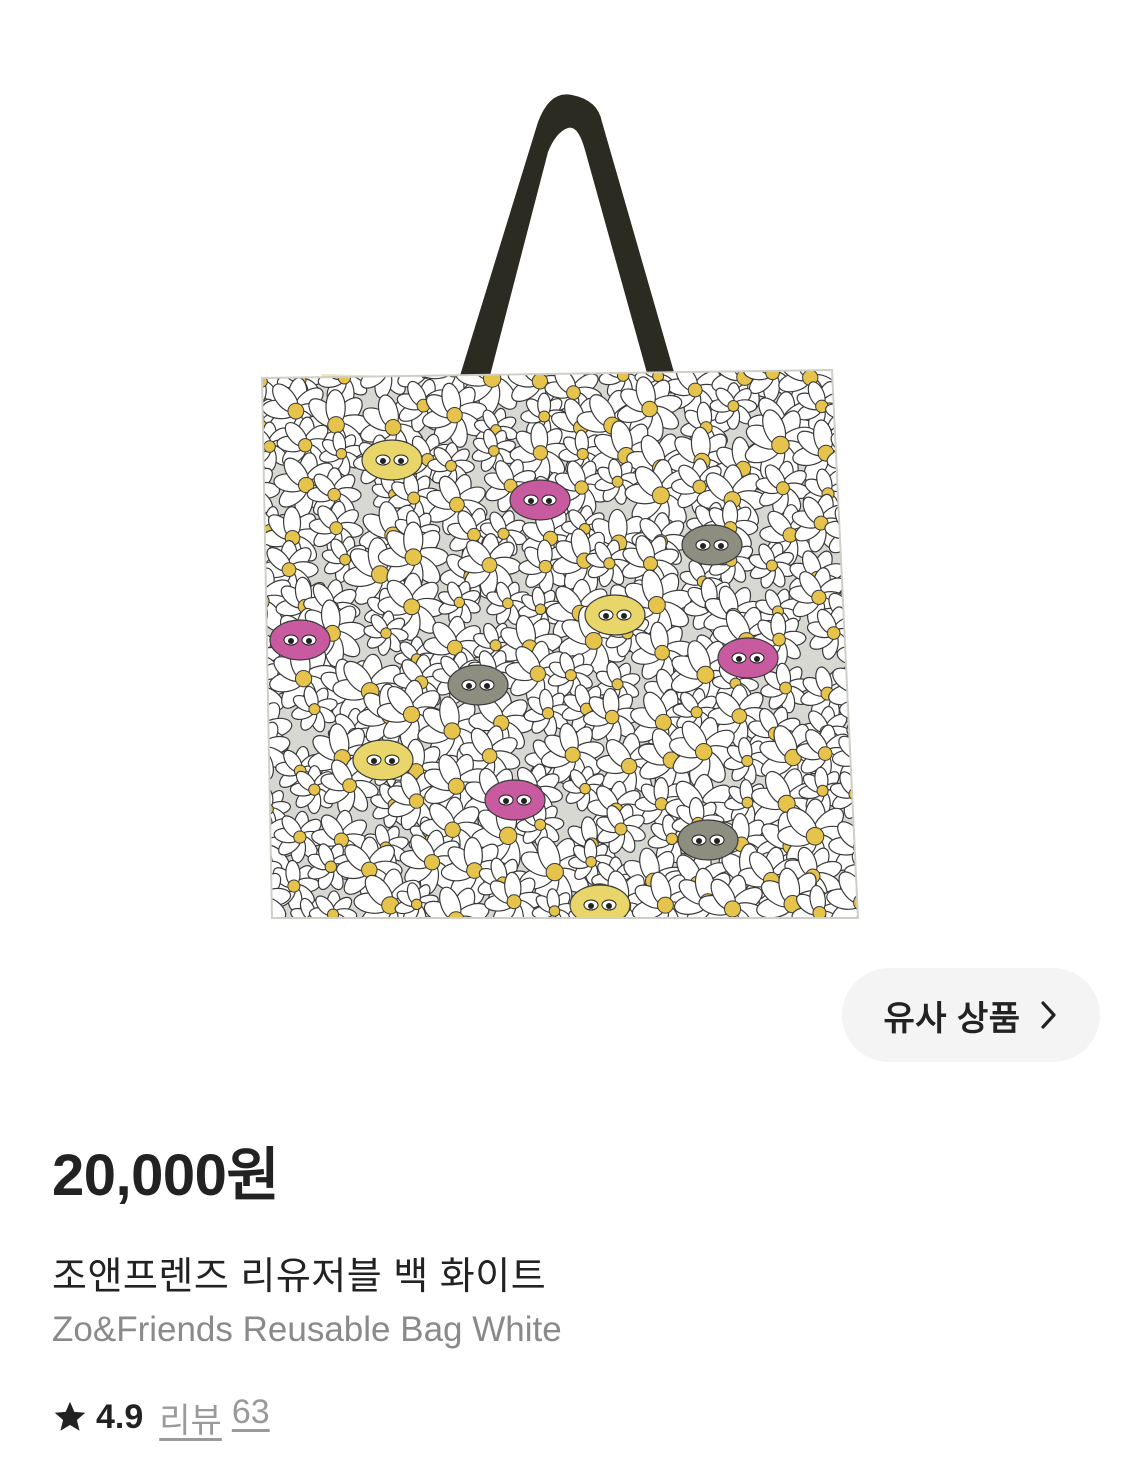 This screenshot has width=1125, height=1480. Describe the element at coordinates (250, 1411) in the screenshot. I see `review-count: 63` at that location.